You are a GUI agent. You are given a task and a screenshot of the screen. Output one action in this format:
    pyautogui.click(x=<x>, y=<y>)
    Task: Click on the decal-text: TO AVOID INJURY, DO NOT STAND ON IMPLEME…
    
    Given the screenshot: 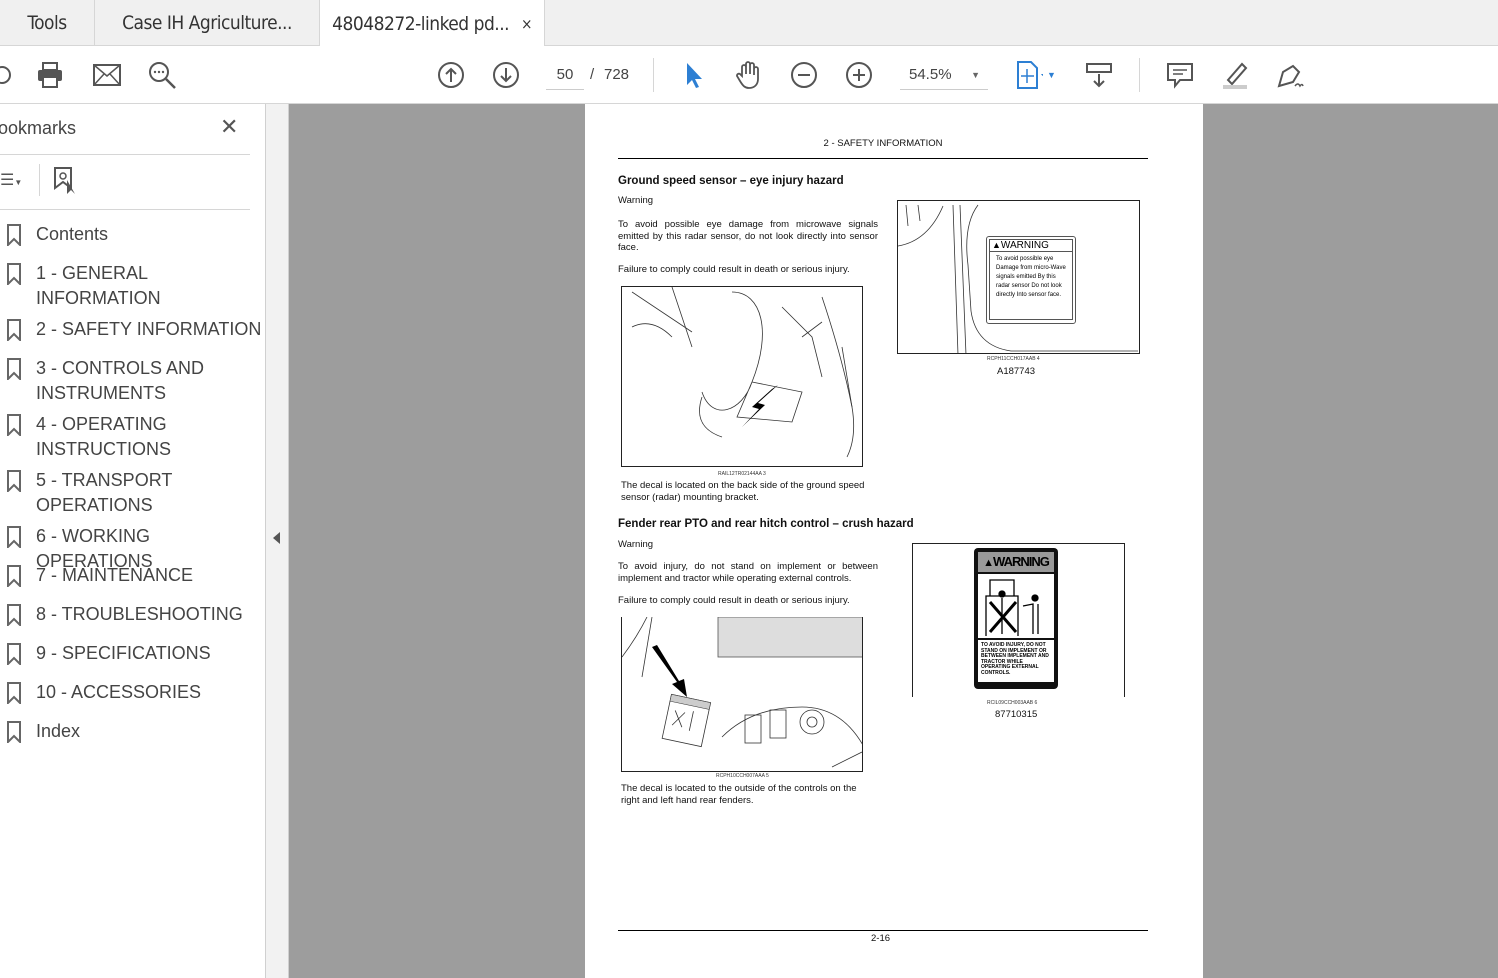 What is the action you would take?
    pyautogui.click(x=1016, y=661)
    